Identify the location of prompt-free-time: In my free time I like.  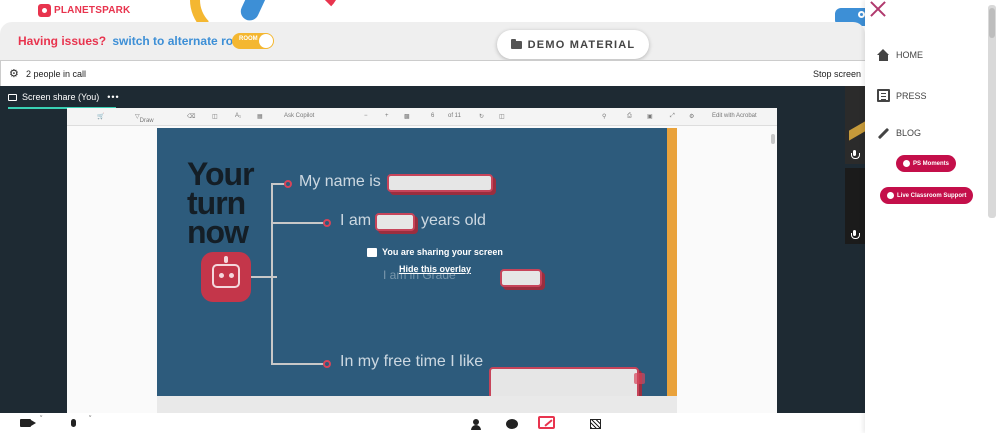
(412, 361).